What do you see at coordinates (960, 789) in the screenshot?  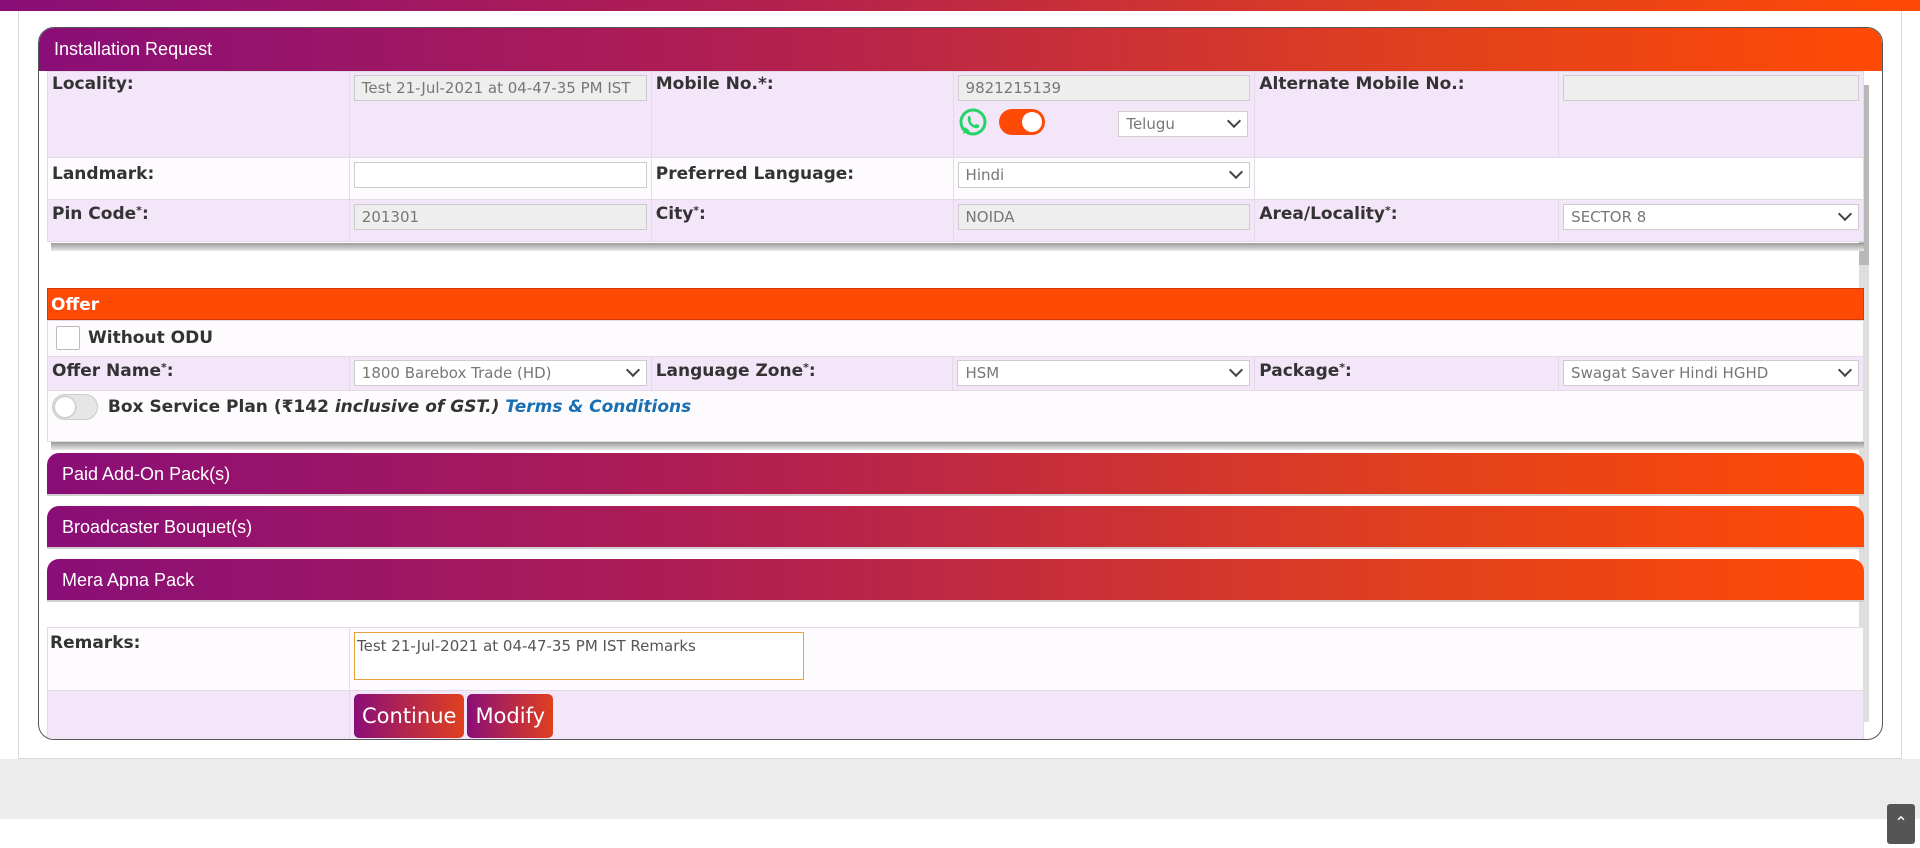 I see `footer` at bounding box center [960, 789].